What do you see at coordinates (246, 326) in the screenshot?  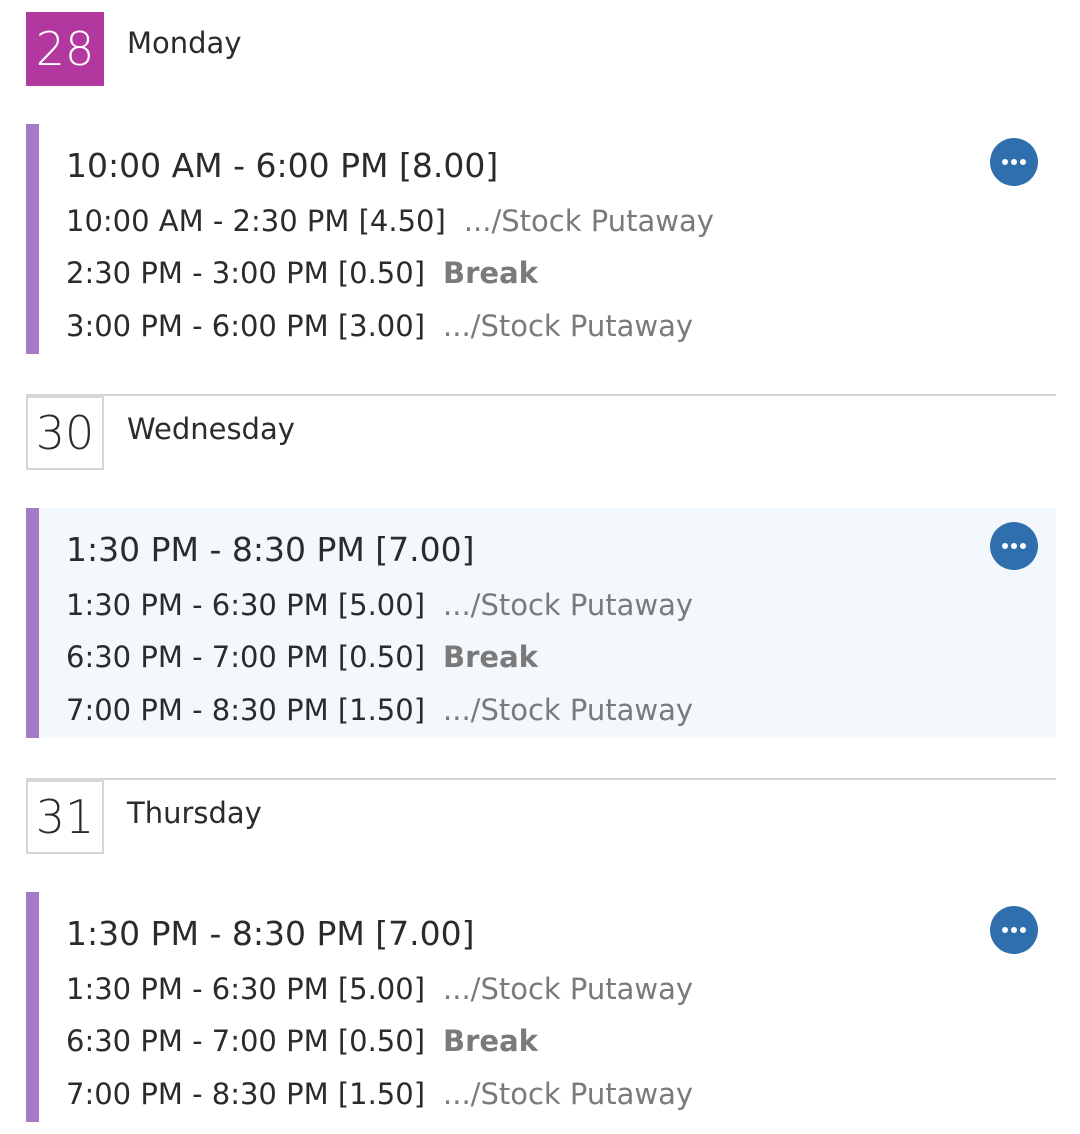 I see `segment-time: 3:00 PM - 6:00 PM [3.00]` at bounding box center [246, 326].